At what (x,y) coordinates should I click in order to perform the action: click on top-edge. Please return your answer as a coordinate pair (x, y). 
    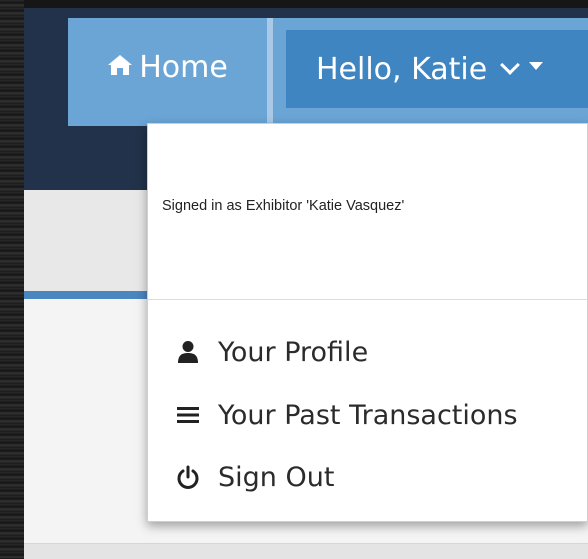
    Looking at the image, I should click on (306, 4).